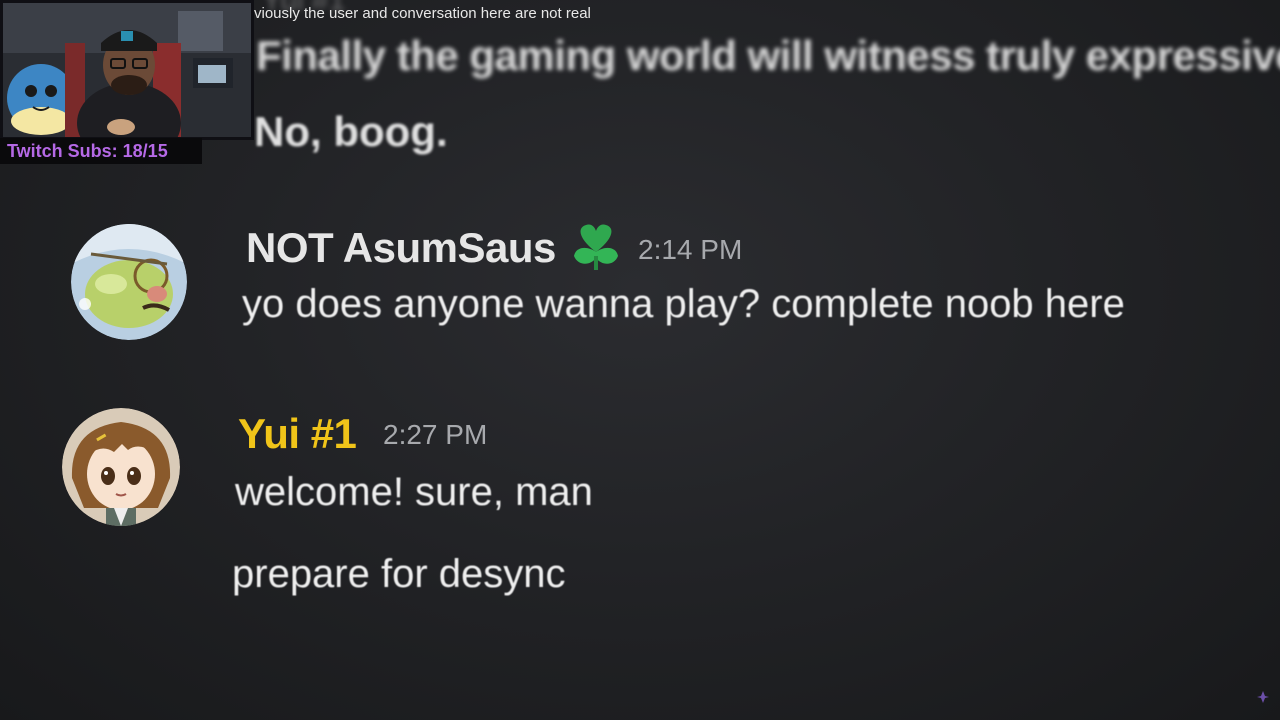 This screenshot has height=720, width=1280. Describe the element at coordinates (297, 434) in the screenshot. I see `message-username: Yui #1` at that location.